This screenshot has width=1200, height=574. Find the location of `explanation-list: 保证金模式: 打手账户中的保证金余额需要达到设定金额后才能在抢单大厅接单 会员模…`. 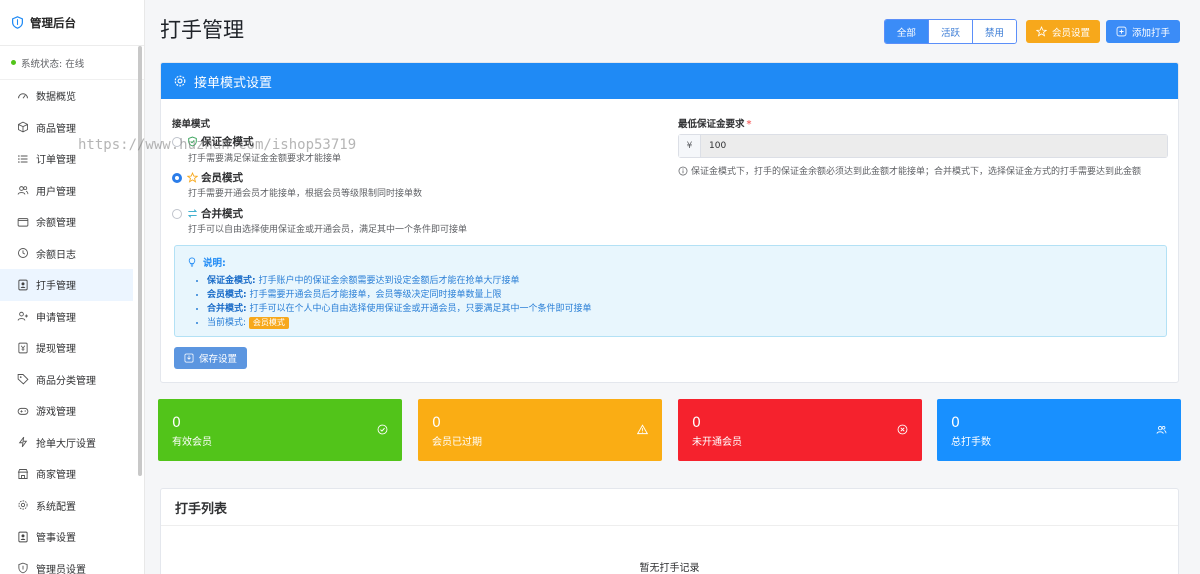

explanation-list: 保证金模式: 打手账户中的保证金余额需要达到设定金额后才能在抢单大厅接单 会员模… is located at coordinates (399, 302).